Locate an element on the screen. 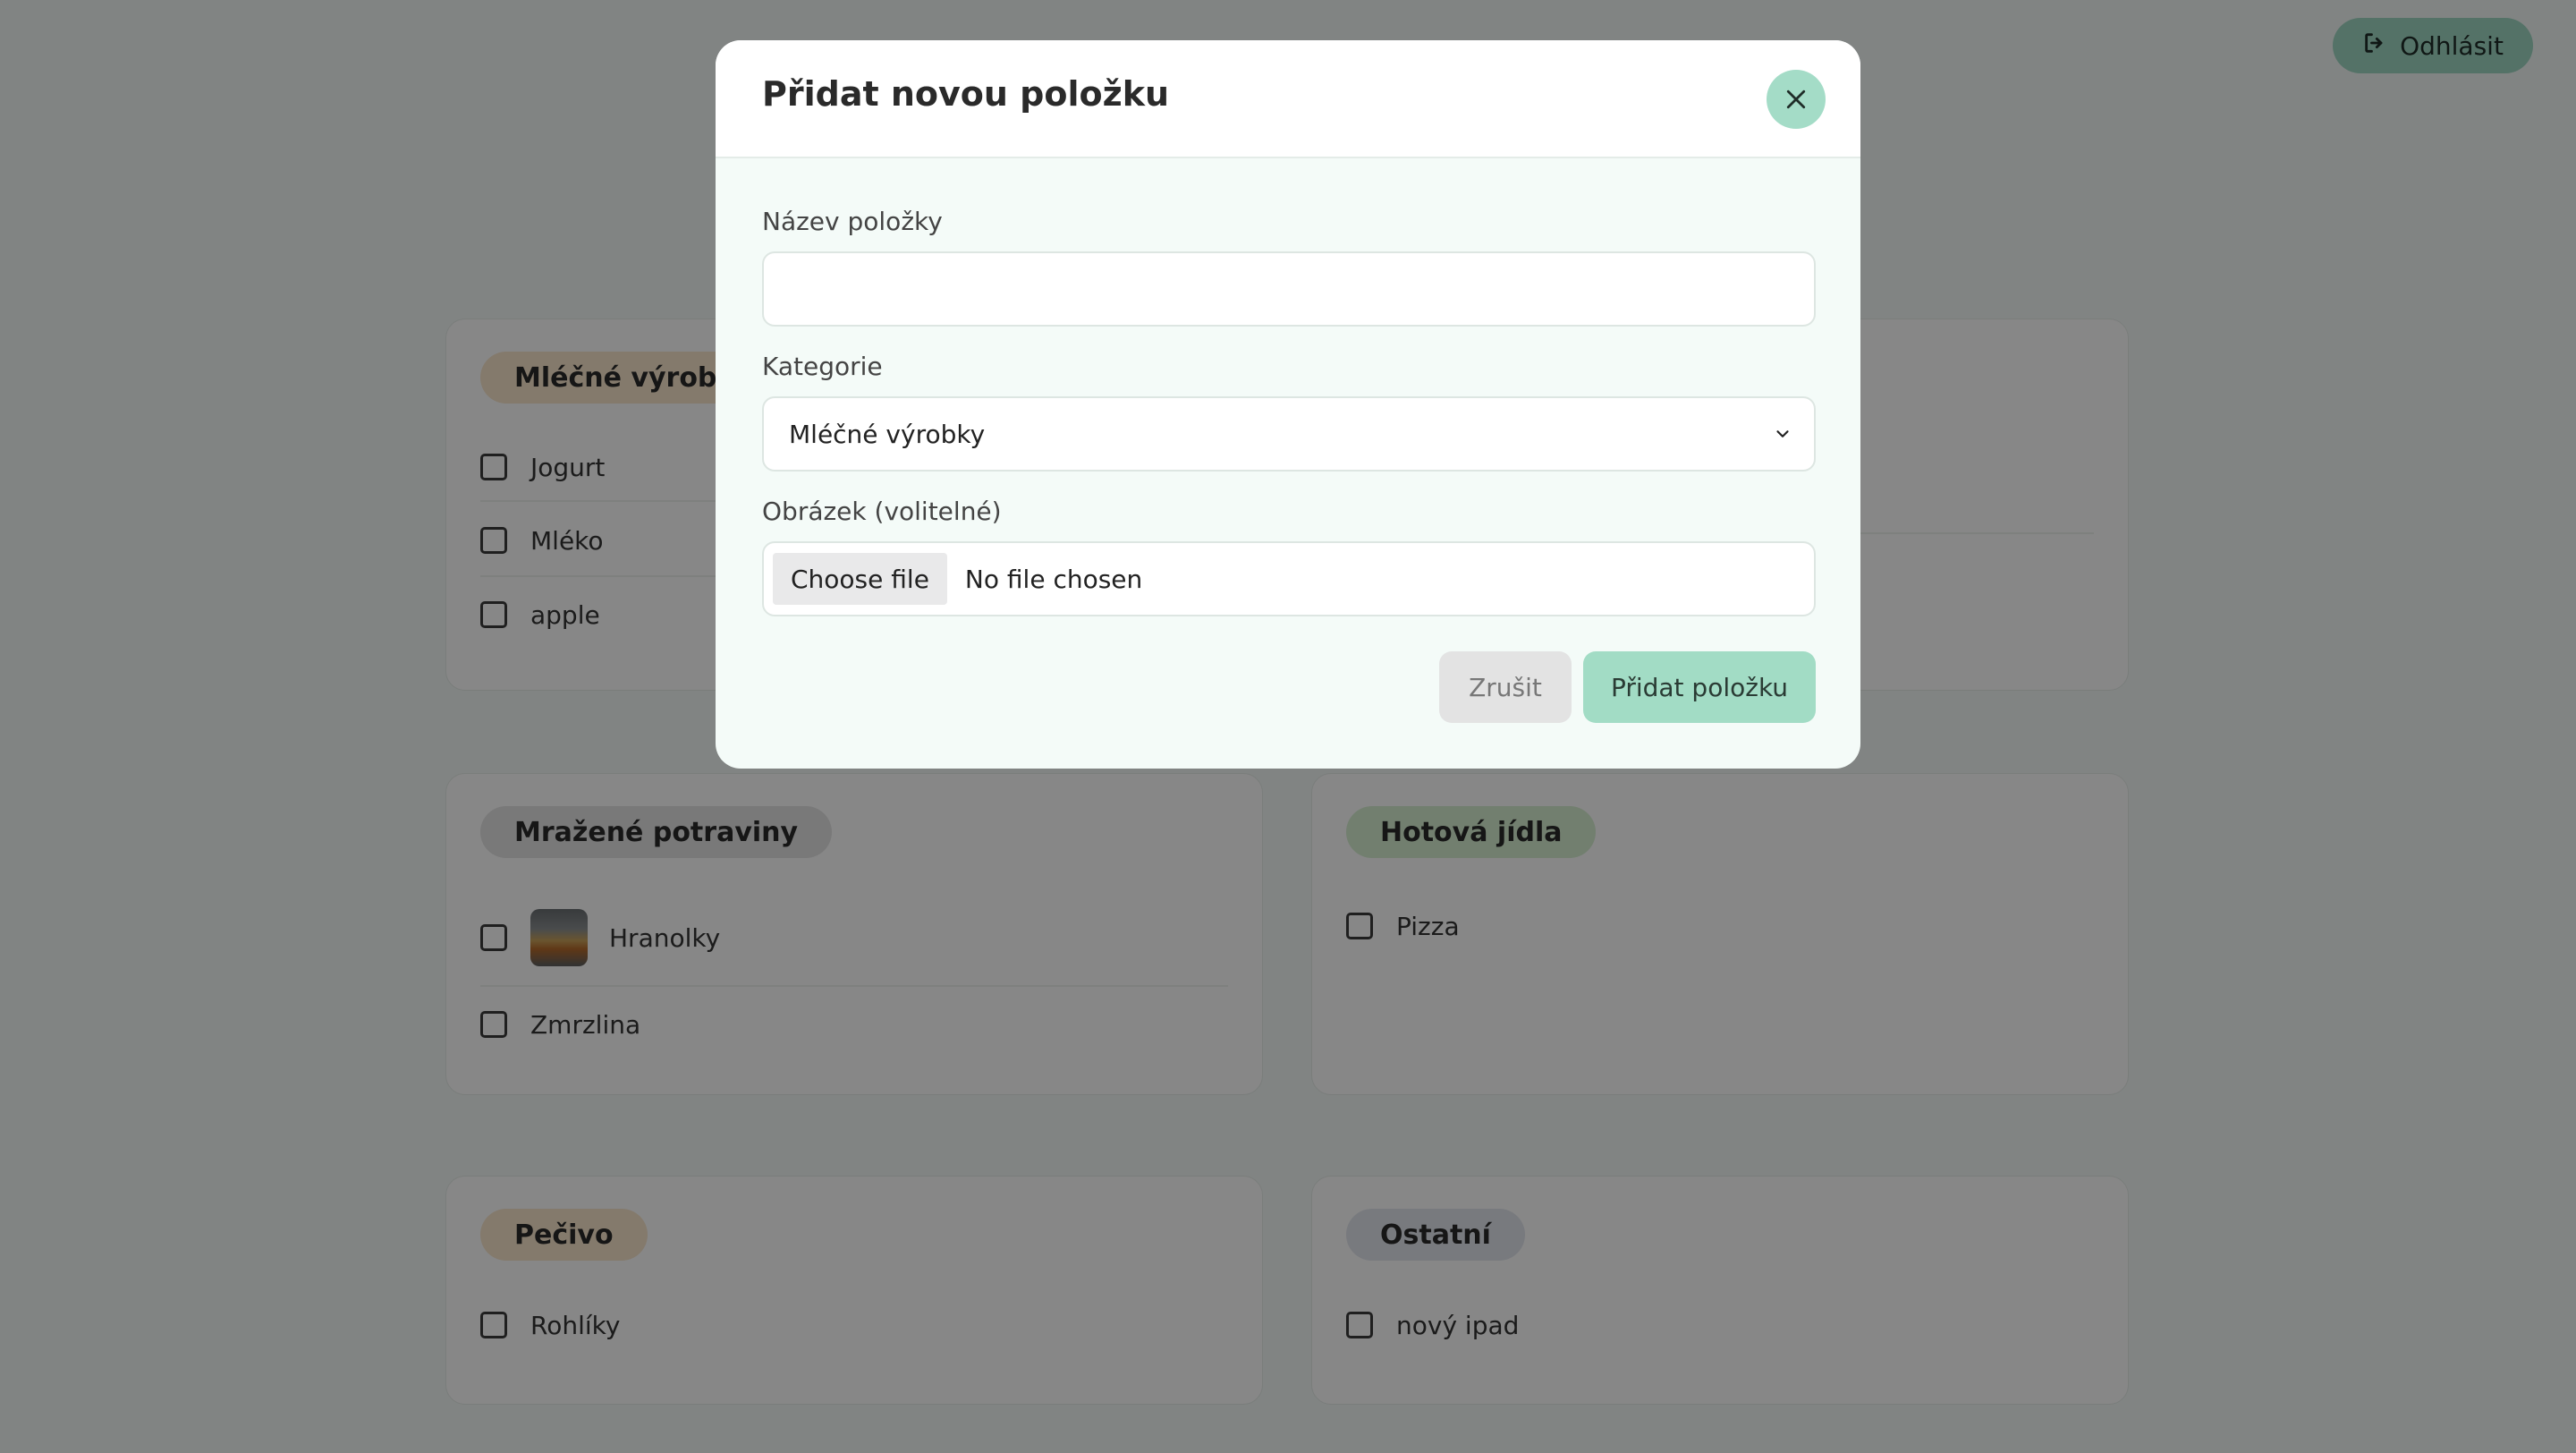 The width and height of the screenshot is (2576, 1453). add-item-button: Přidat položku is located at coordinates (1699, 687).